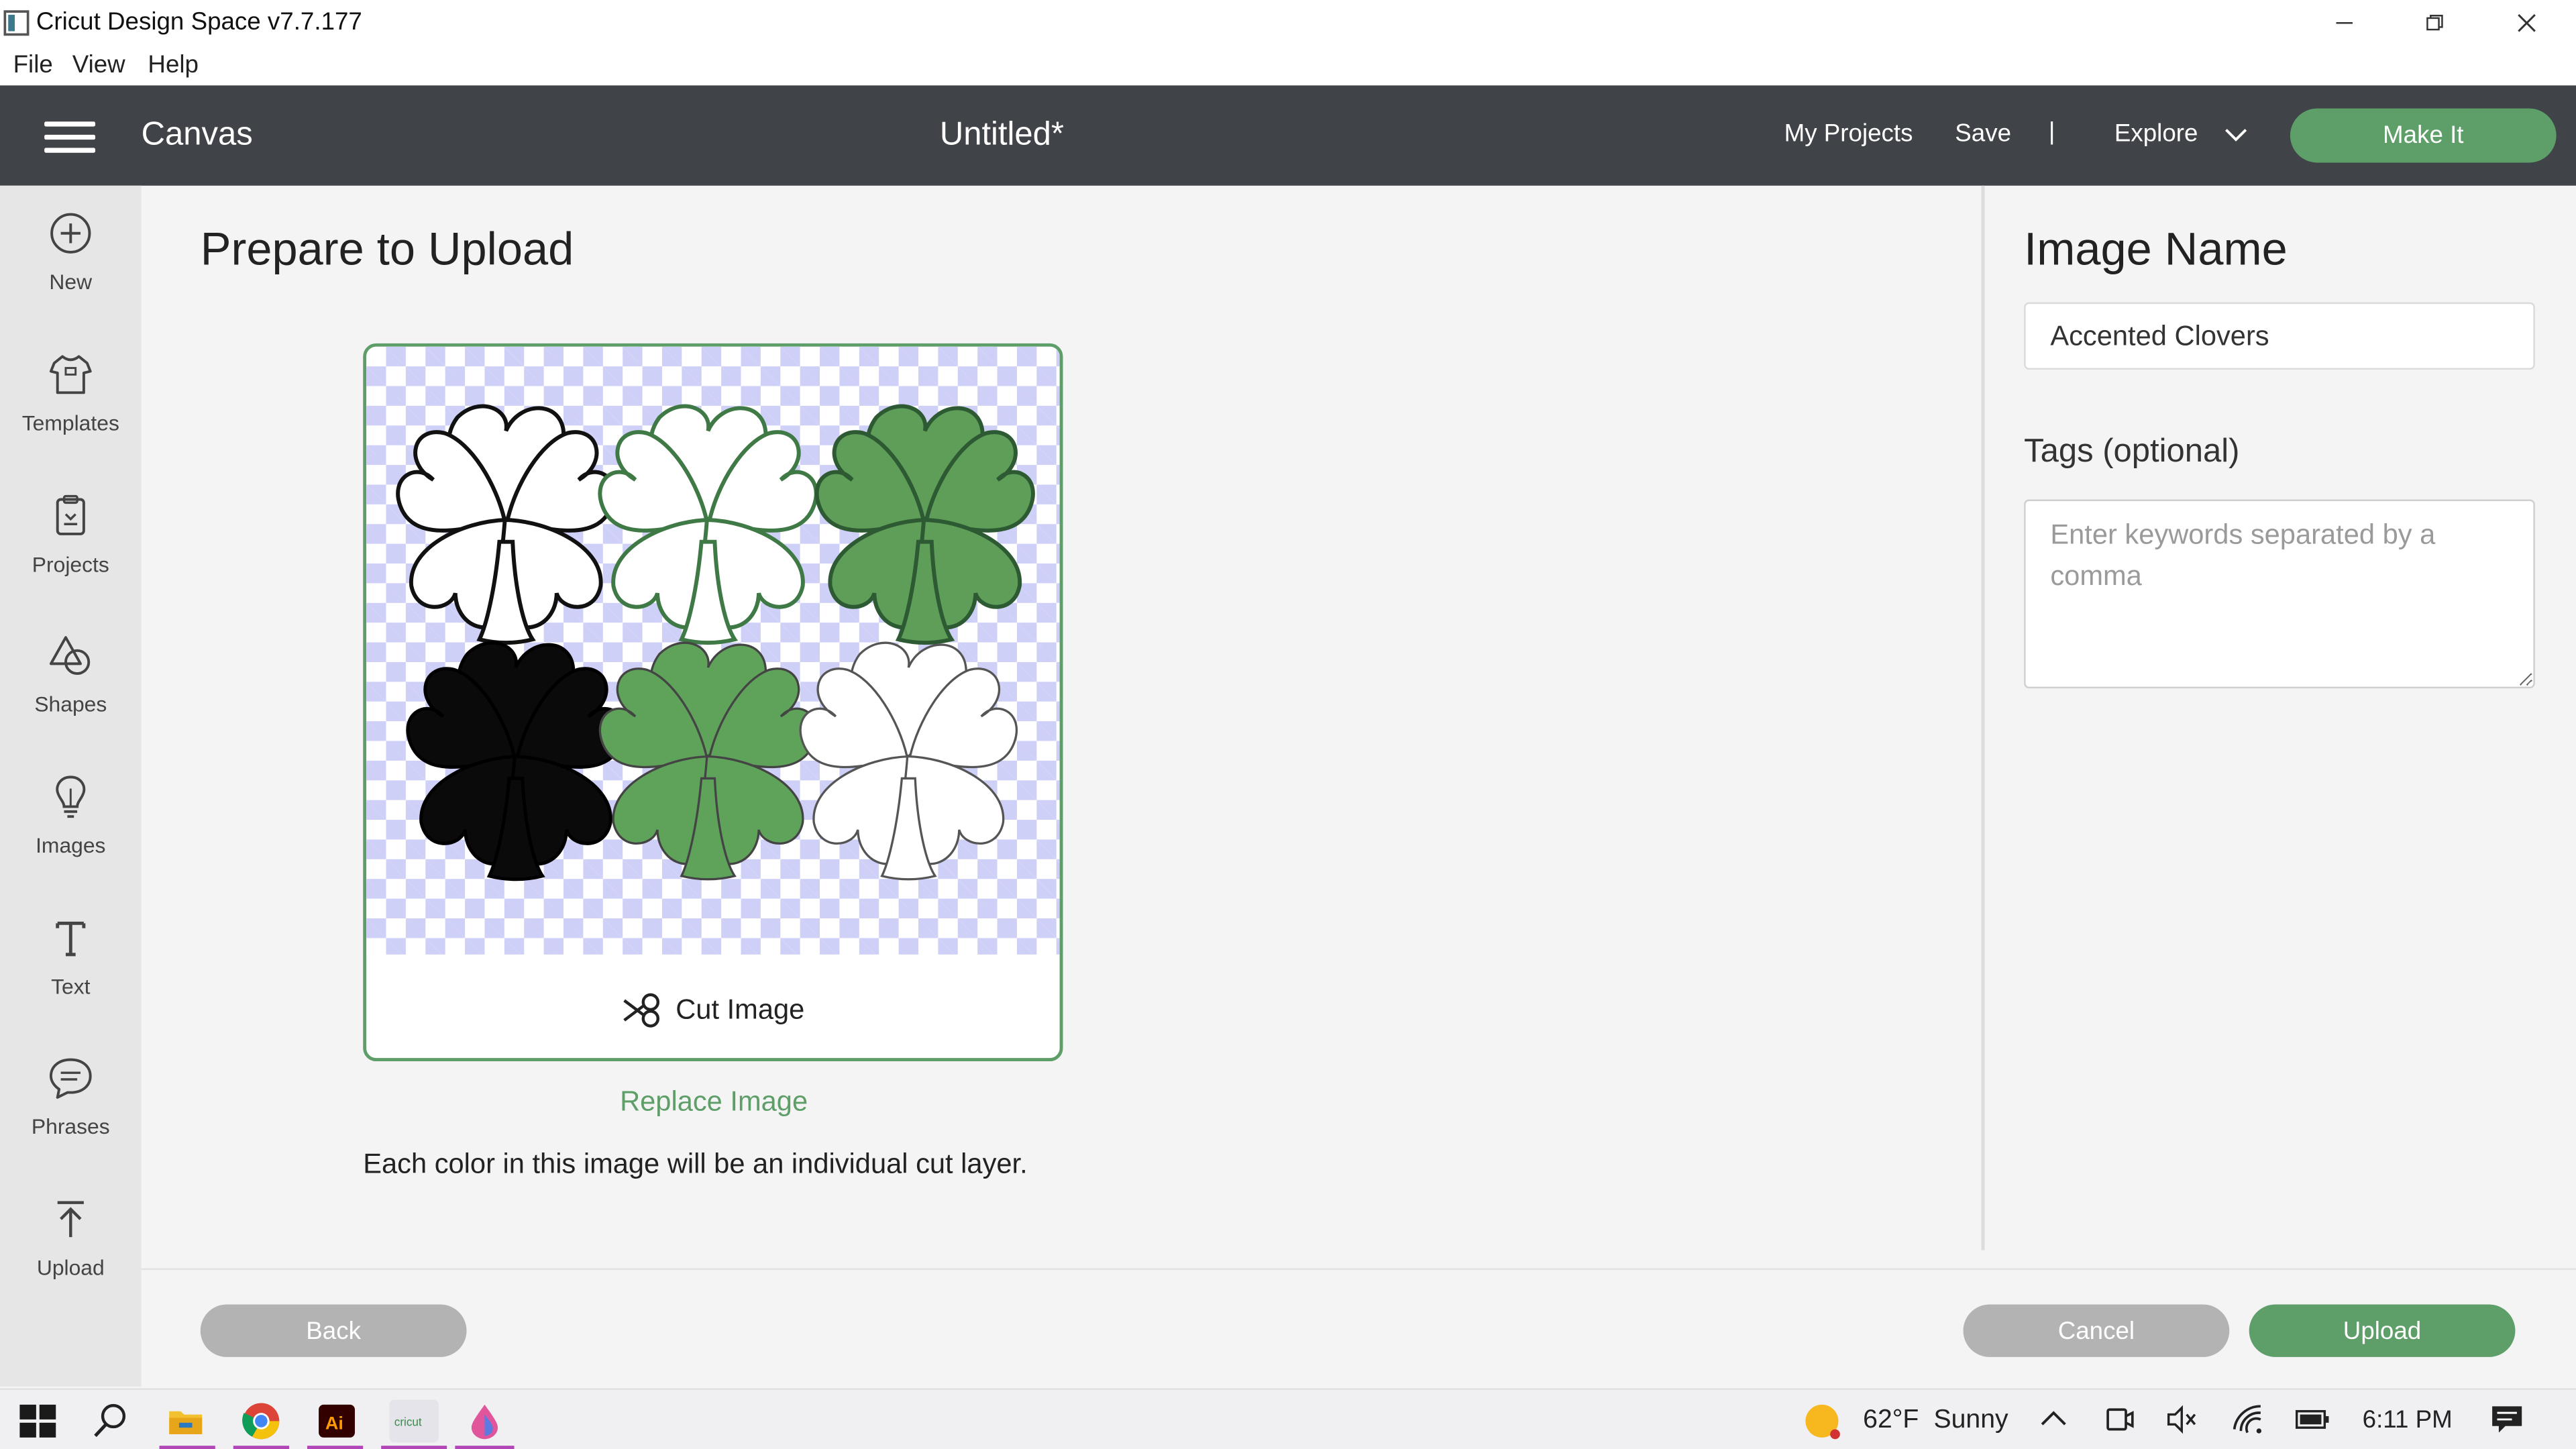 The image size is (2576, 1449). I want to click on cancel-button: Cancel, so click(2096, 1330).